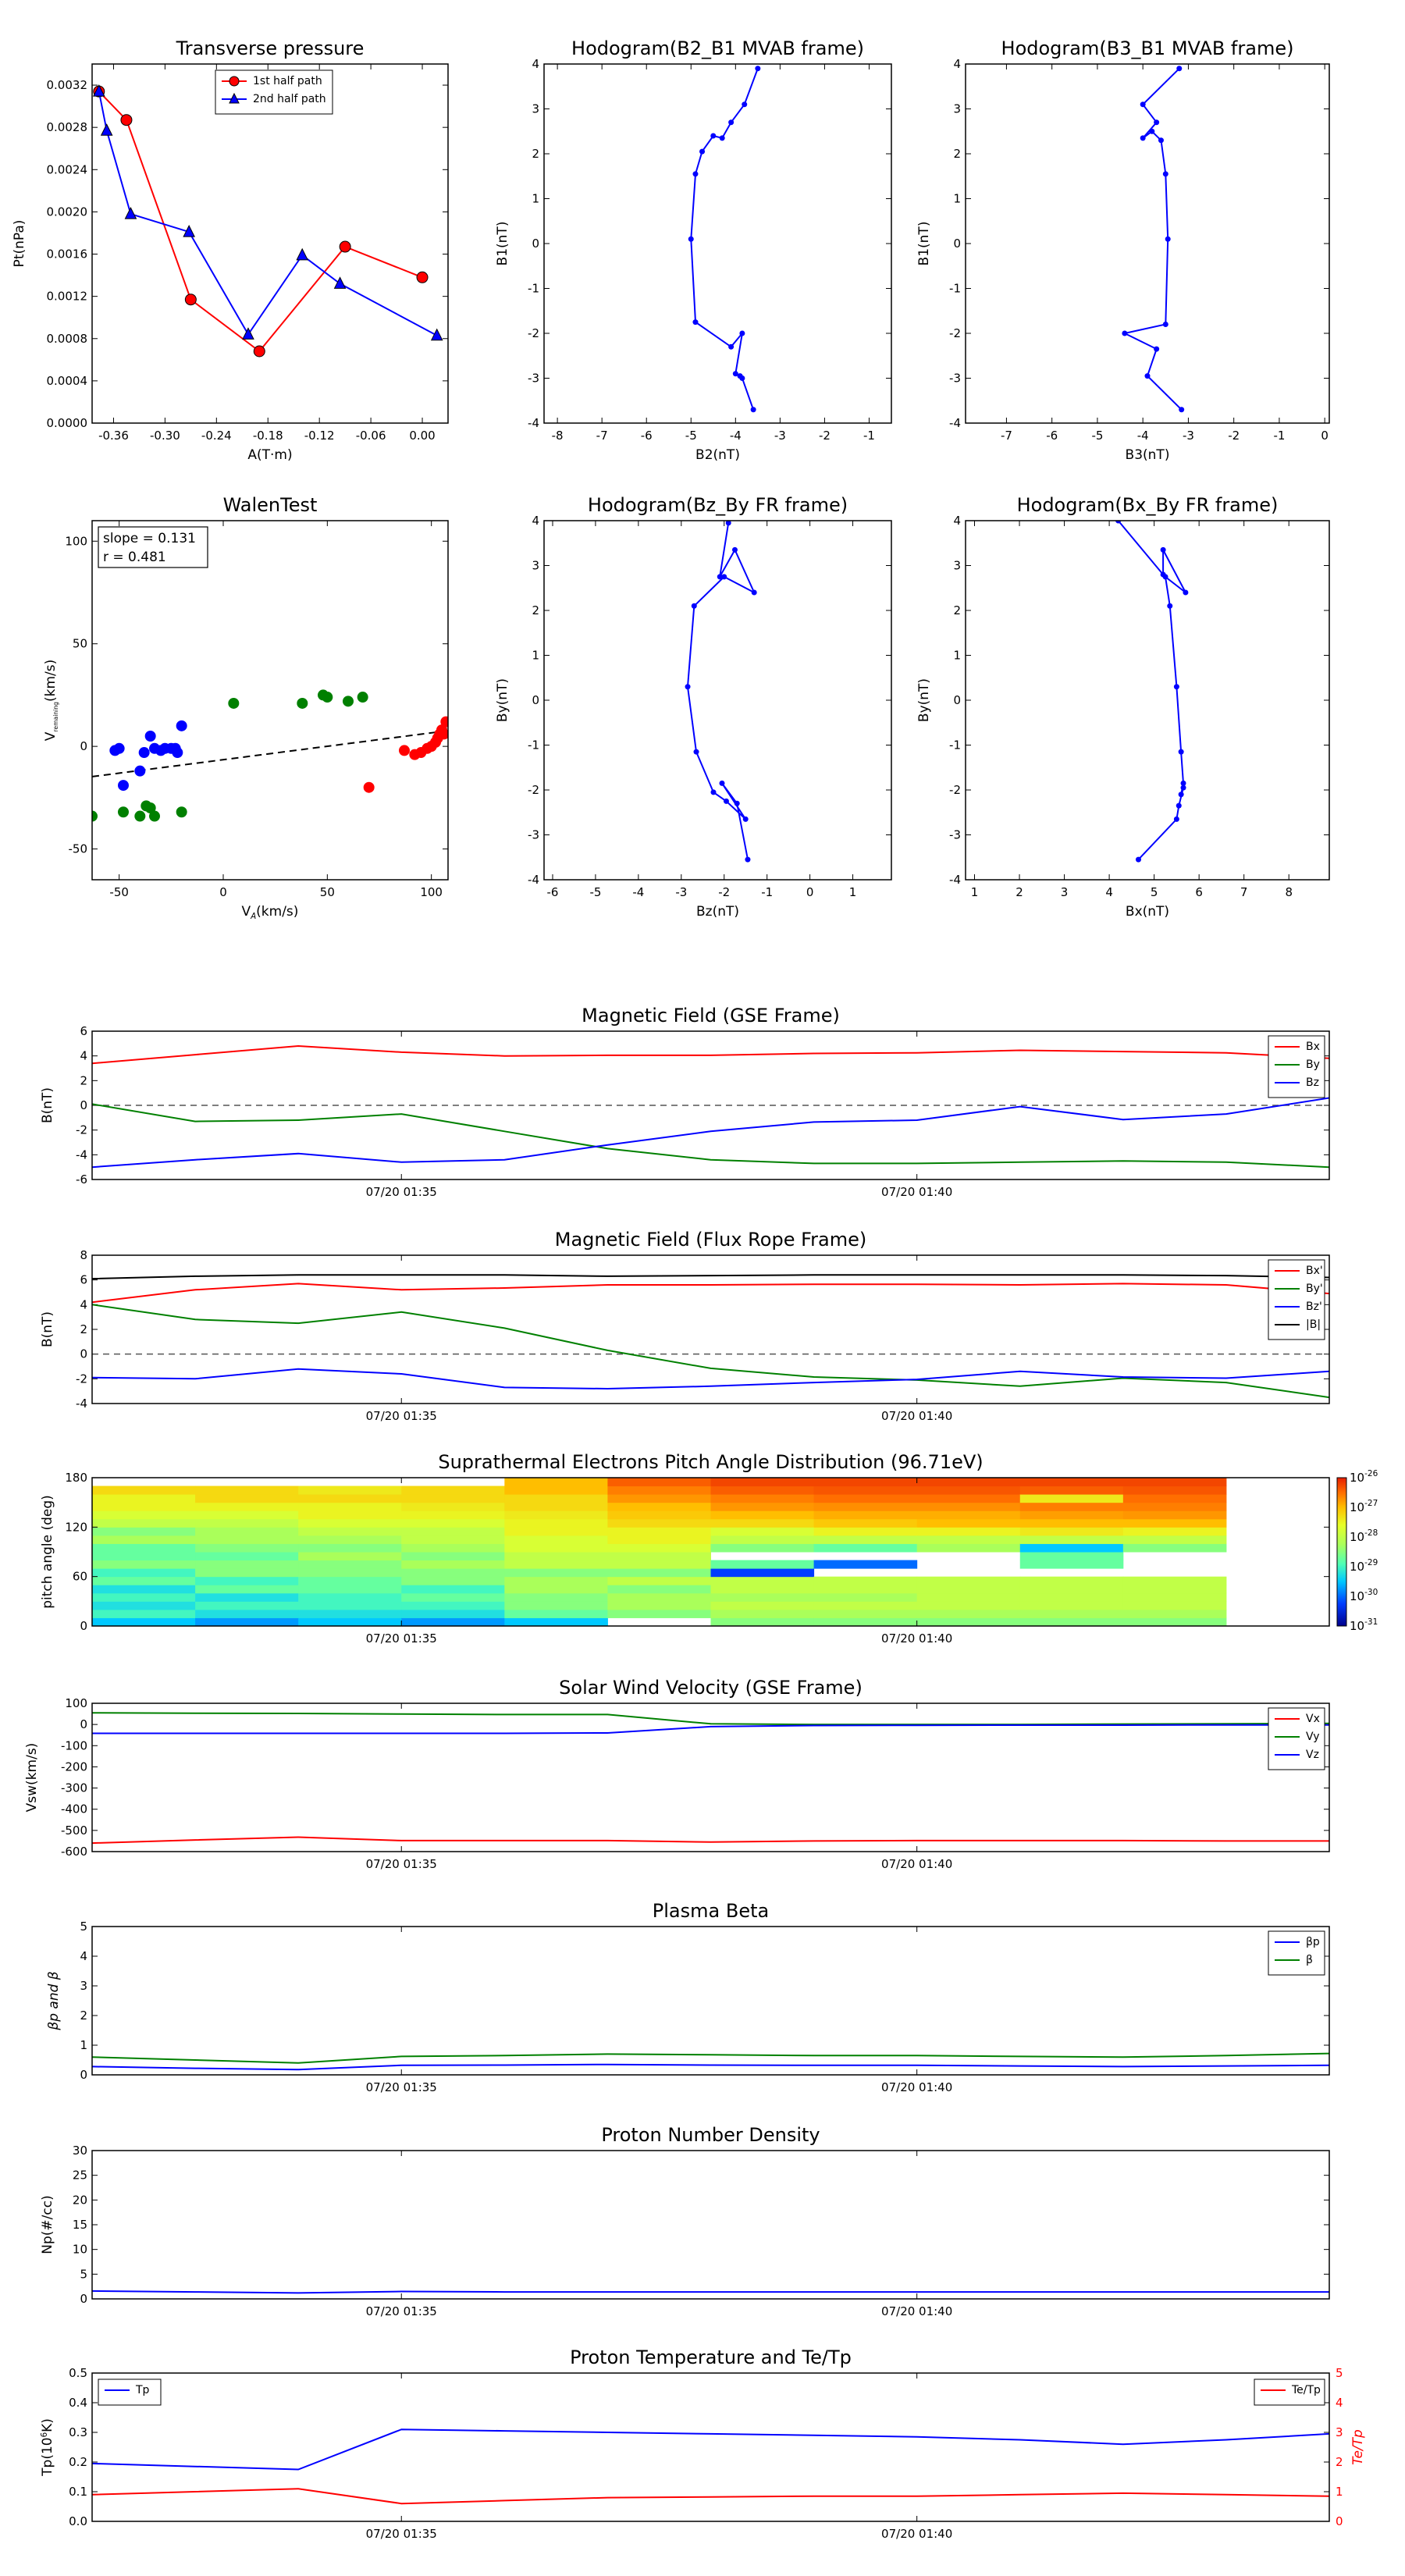 The height and width of the screenshot is (2576, 1405). Describe the element at coordinates (1313, 1942) in the screenshot. I see `legend-label: βp` at that location.